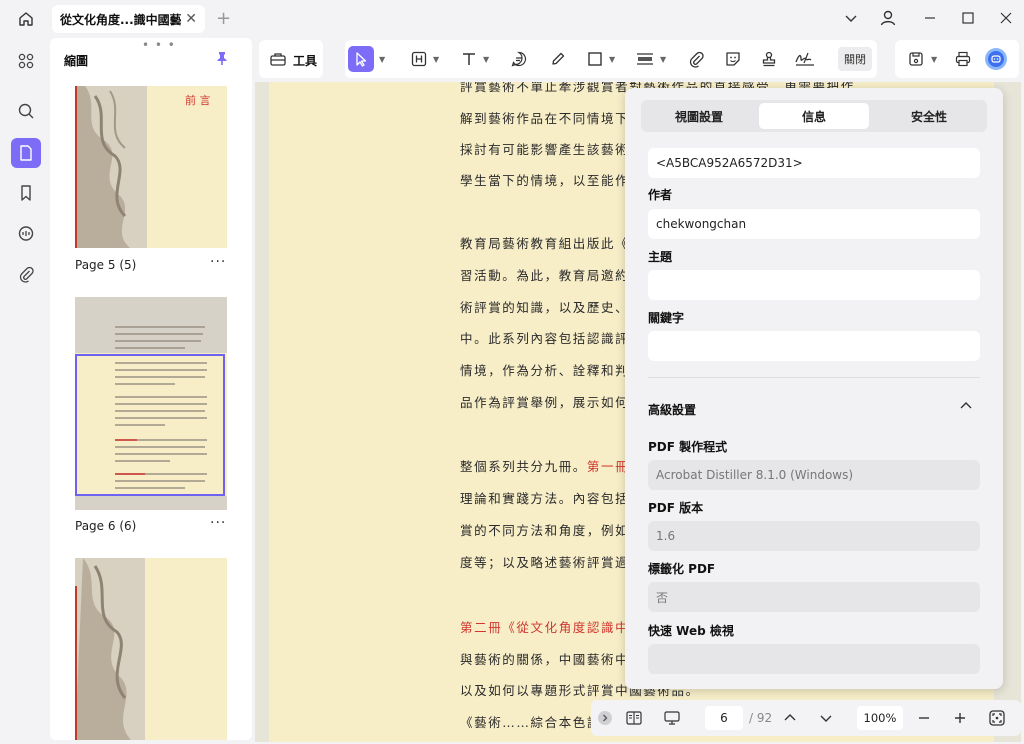  What do you see at coordinates (996, 59) in the screenshot?
I see `ai-assistant-icon` at bounding box center [996, 59].